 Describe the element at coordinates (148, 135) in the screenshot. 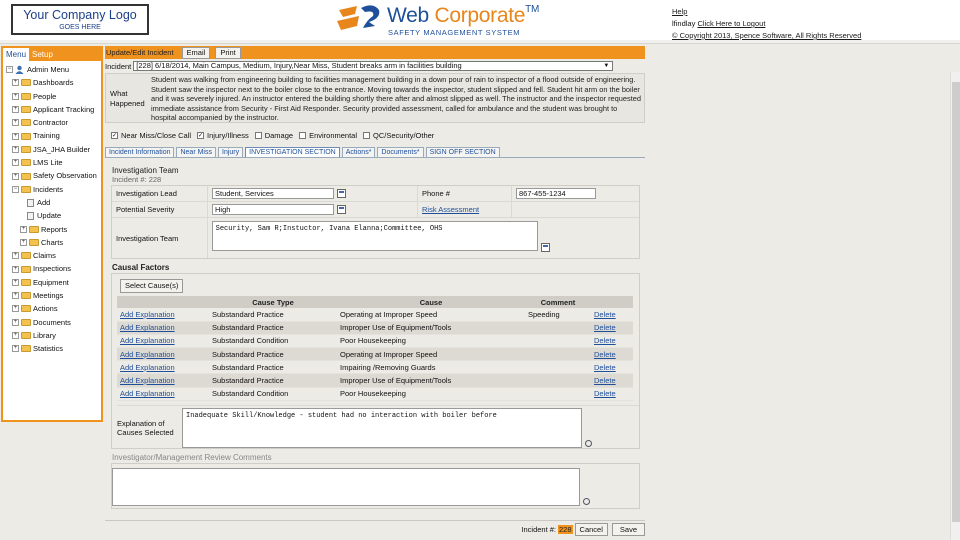

I see `checkbox-near-miss-close-call: ✓ Near Miss/Close Call` at that location.